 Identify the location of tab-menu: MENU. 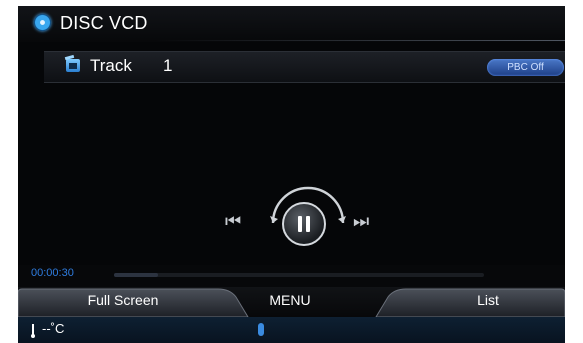
(290, 300).